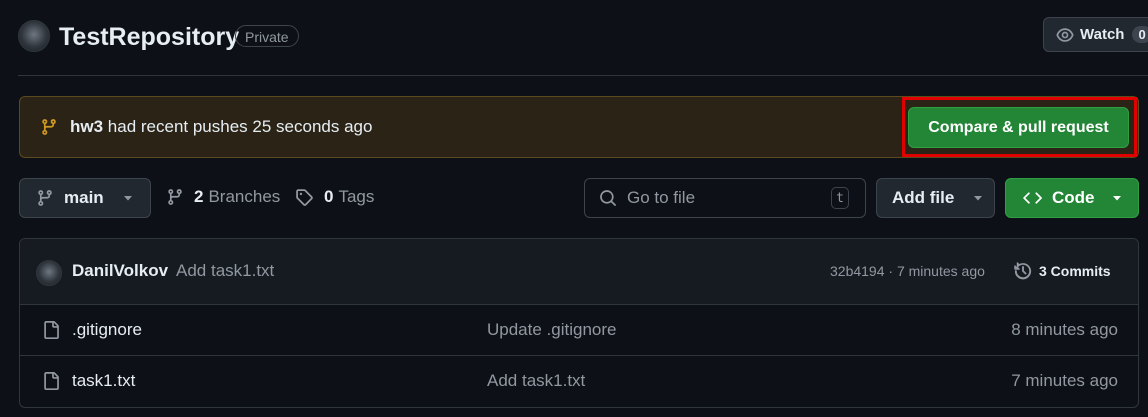  What do you see at coordinates (107, 330) in the screenshot?
I see `file-name: .gitignore` at bounding box center [107, 330].